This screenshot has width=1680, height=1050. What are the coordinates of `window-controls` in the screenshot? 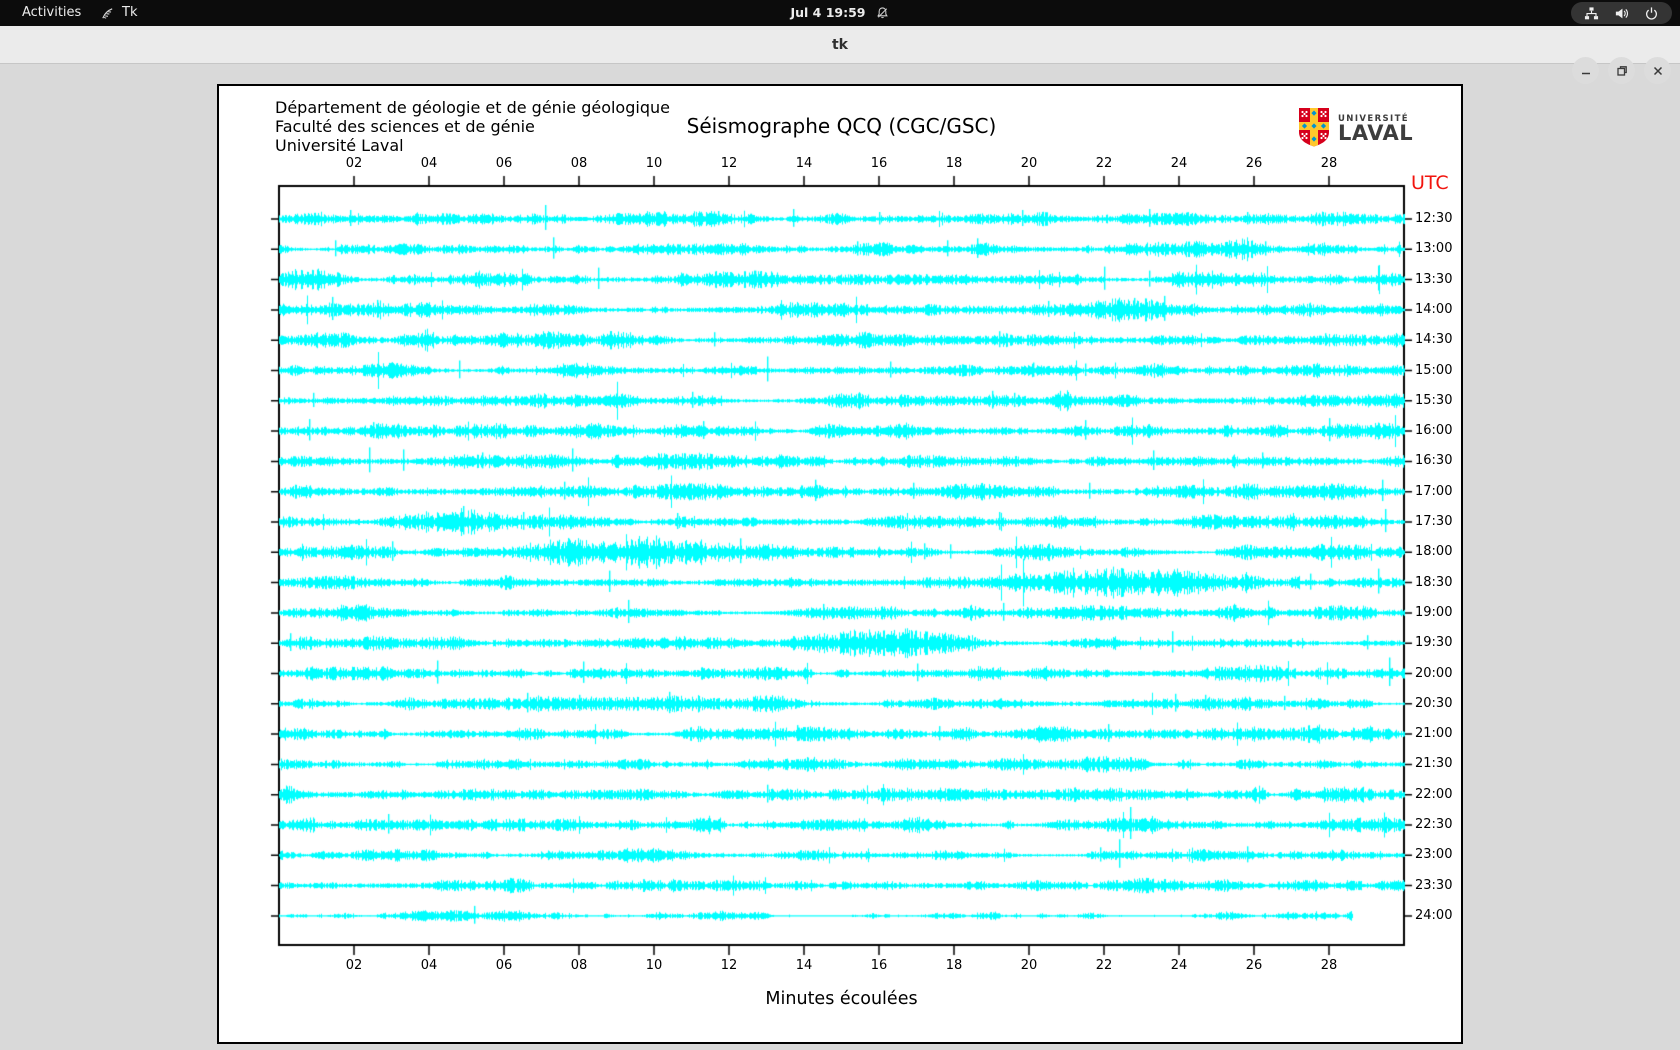 It's located at (1621, 70).